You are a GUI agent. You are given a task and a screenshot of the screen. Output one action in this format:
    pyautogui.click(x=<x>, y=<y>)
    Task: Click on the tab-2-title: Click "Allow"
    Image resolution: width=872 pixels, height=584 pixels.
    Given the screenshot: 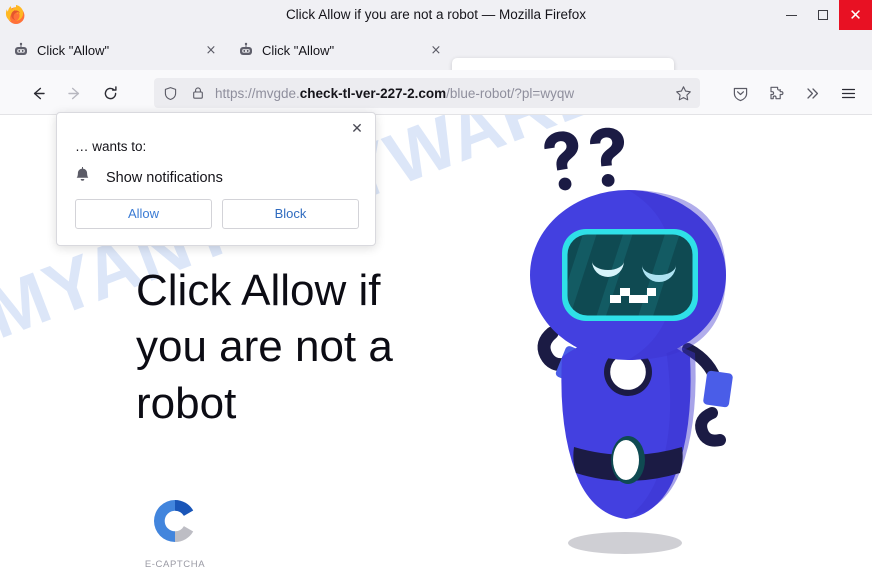 What is the action you would take?
    pyautogui.click(x=298, y=50)
    